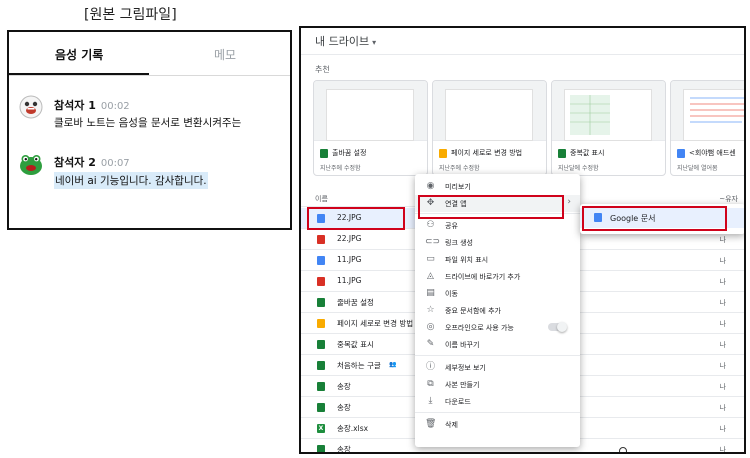 This screenshot has width=750, height=458. I want to click on menu-item: ◬ 드라이브에 바로가기 추가, so click(497, 276).